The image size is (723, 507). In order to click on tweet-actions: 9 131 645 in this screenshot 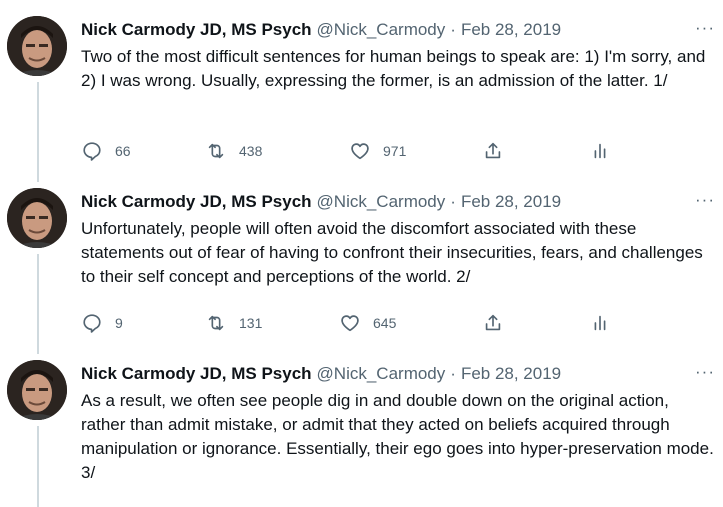, I will do `click(361, 323)`.